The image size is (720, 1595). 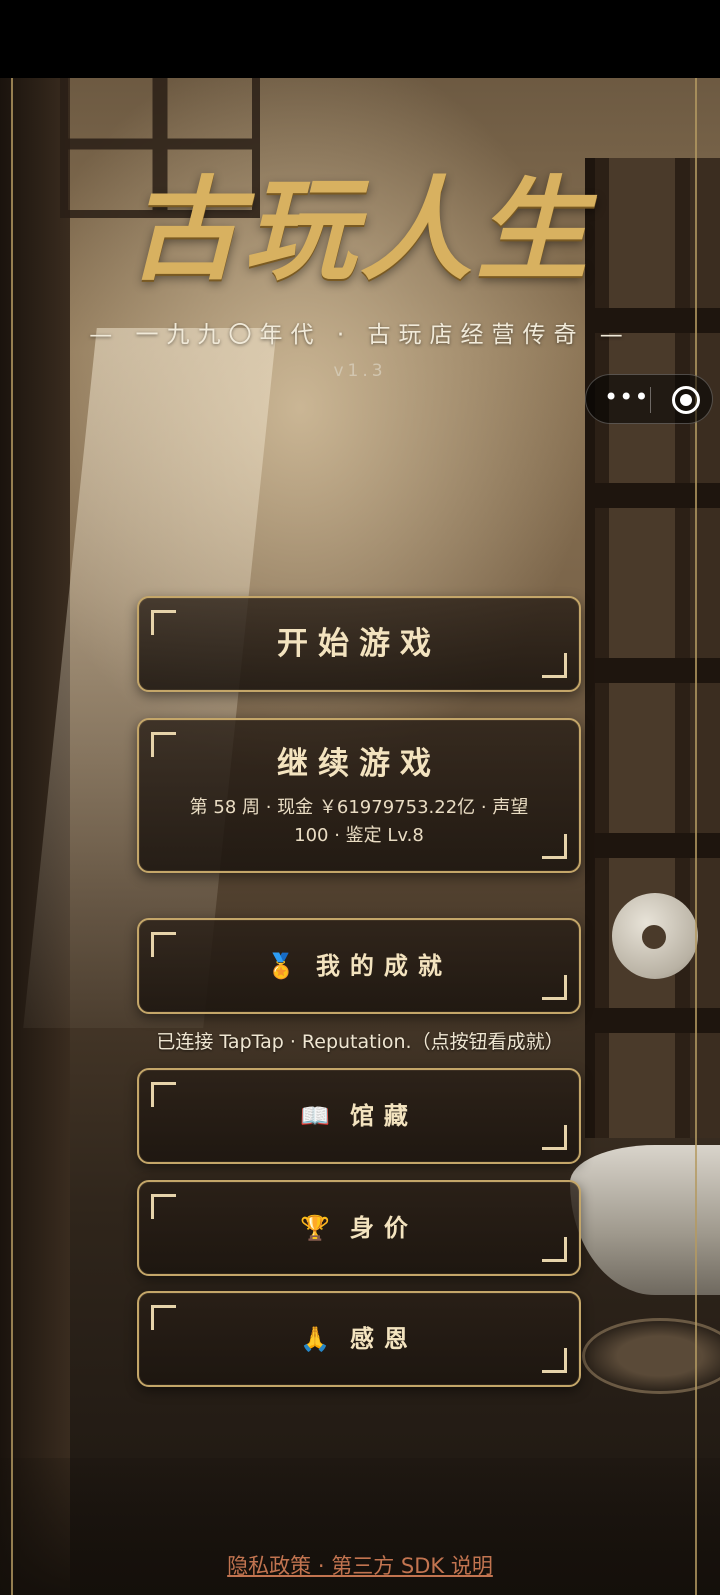 I want to click on antique-cabinet, so click(x=652, y=648).